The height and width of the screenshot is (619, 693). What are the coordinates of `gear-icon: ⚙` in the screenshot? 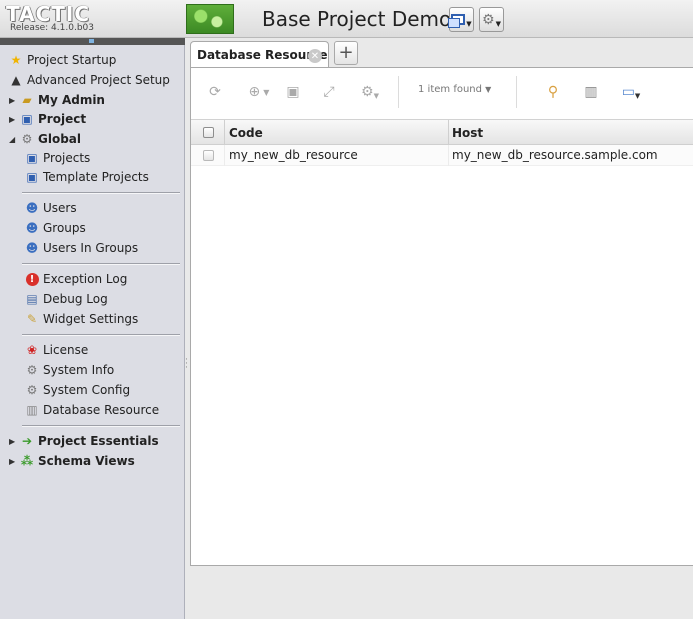 It's located at (488, 19).